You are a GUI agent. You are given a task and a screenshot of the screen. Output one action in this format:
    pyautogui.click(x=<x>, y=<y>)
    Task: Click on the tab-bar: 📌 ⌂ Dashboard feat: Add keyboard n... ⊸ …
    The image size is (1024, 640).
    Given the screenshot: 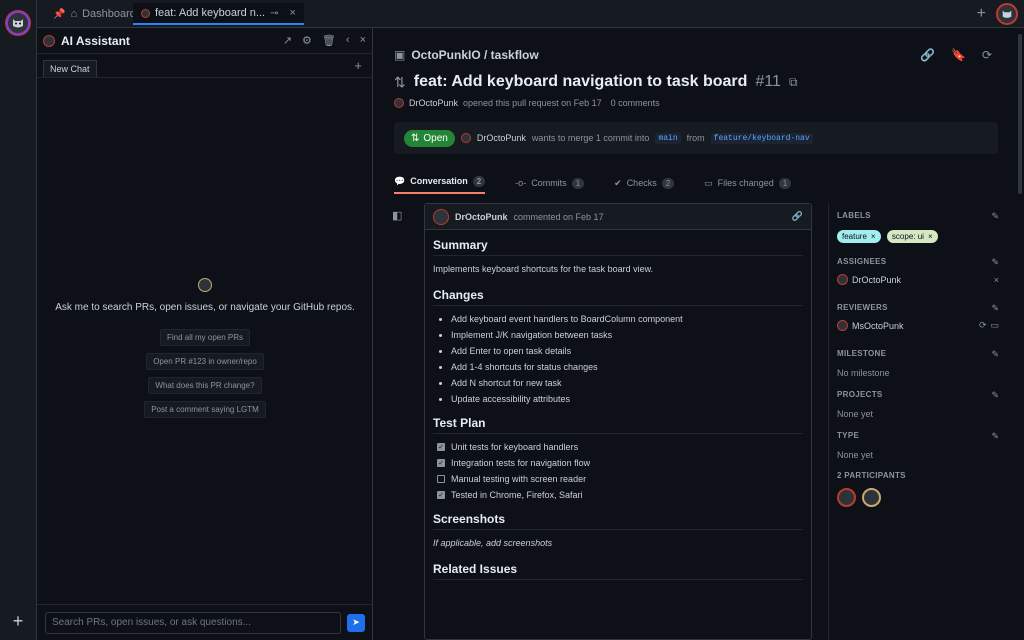 What is the action you would take?
    pyautogui.click(x=530, y=14)
    